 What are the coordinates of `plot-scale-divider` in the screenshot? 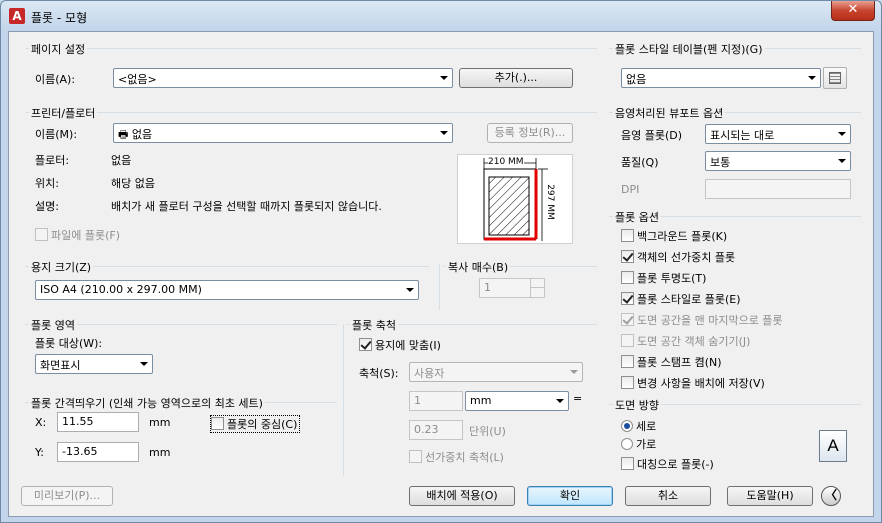 It's located at (343, 400).